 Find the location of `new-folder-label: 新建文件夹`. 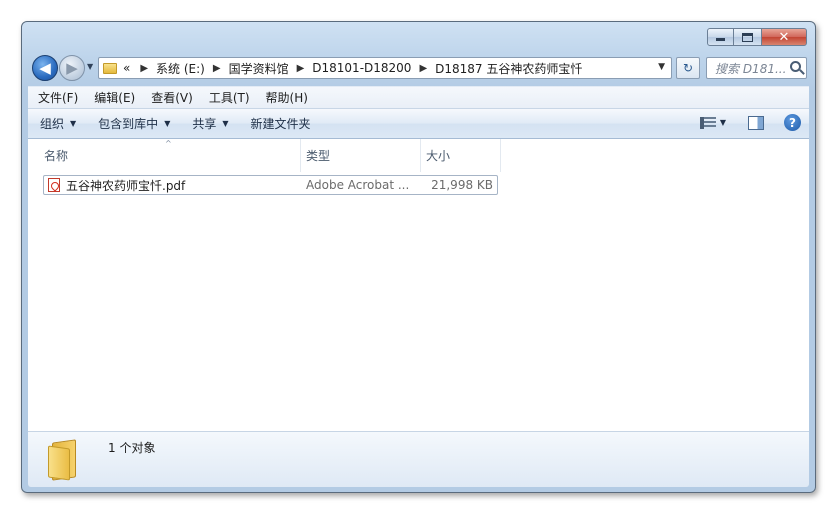

new-folder-label: 新建文件夹 is located at coordinates (280, 124).